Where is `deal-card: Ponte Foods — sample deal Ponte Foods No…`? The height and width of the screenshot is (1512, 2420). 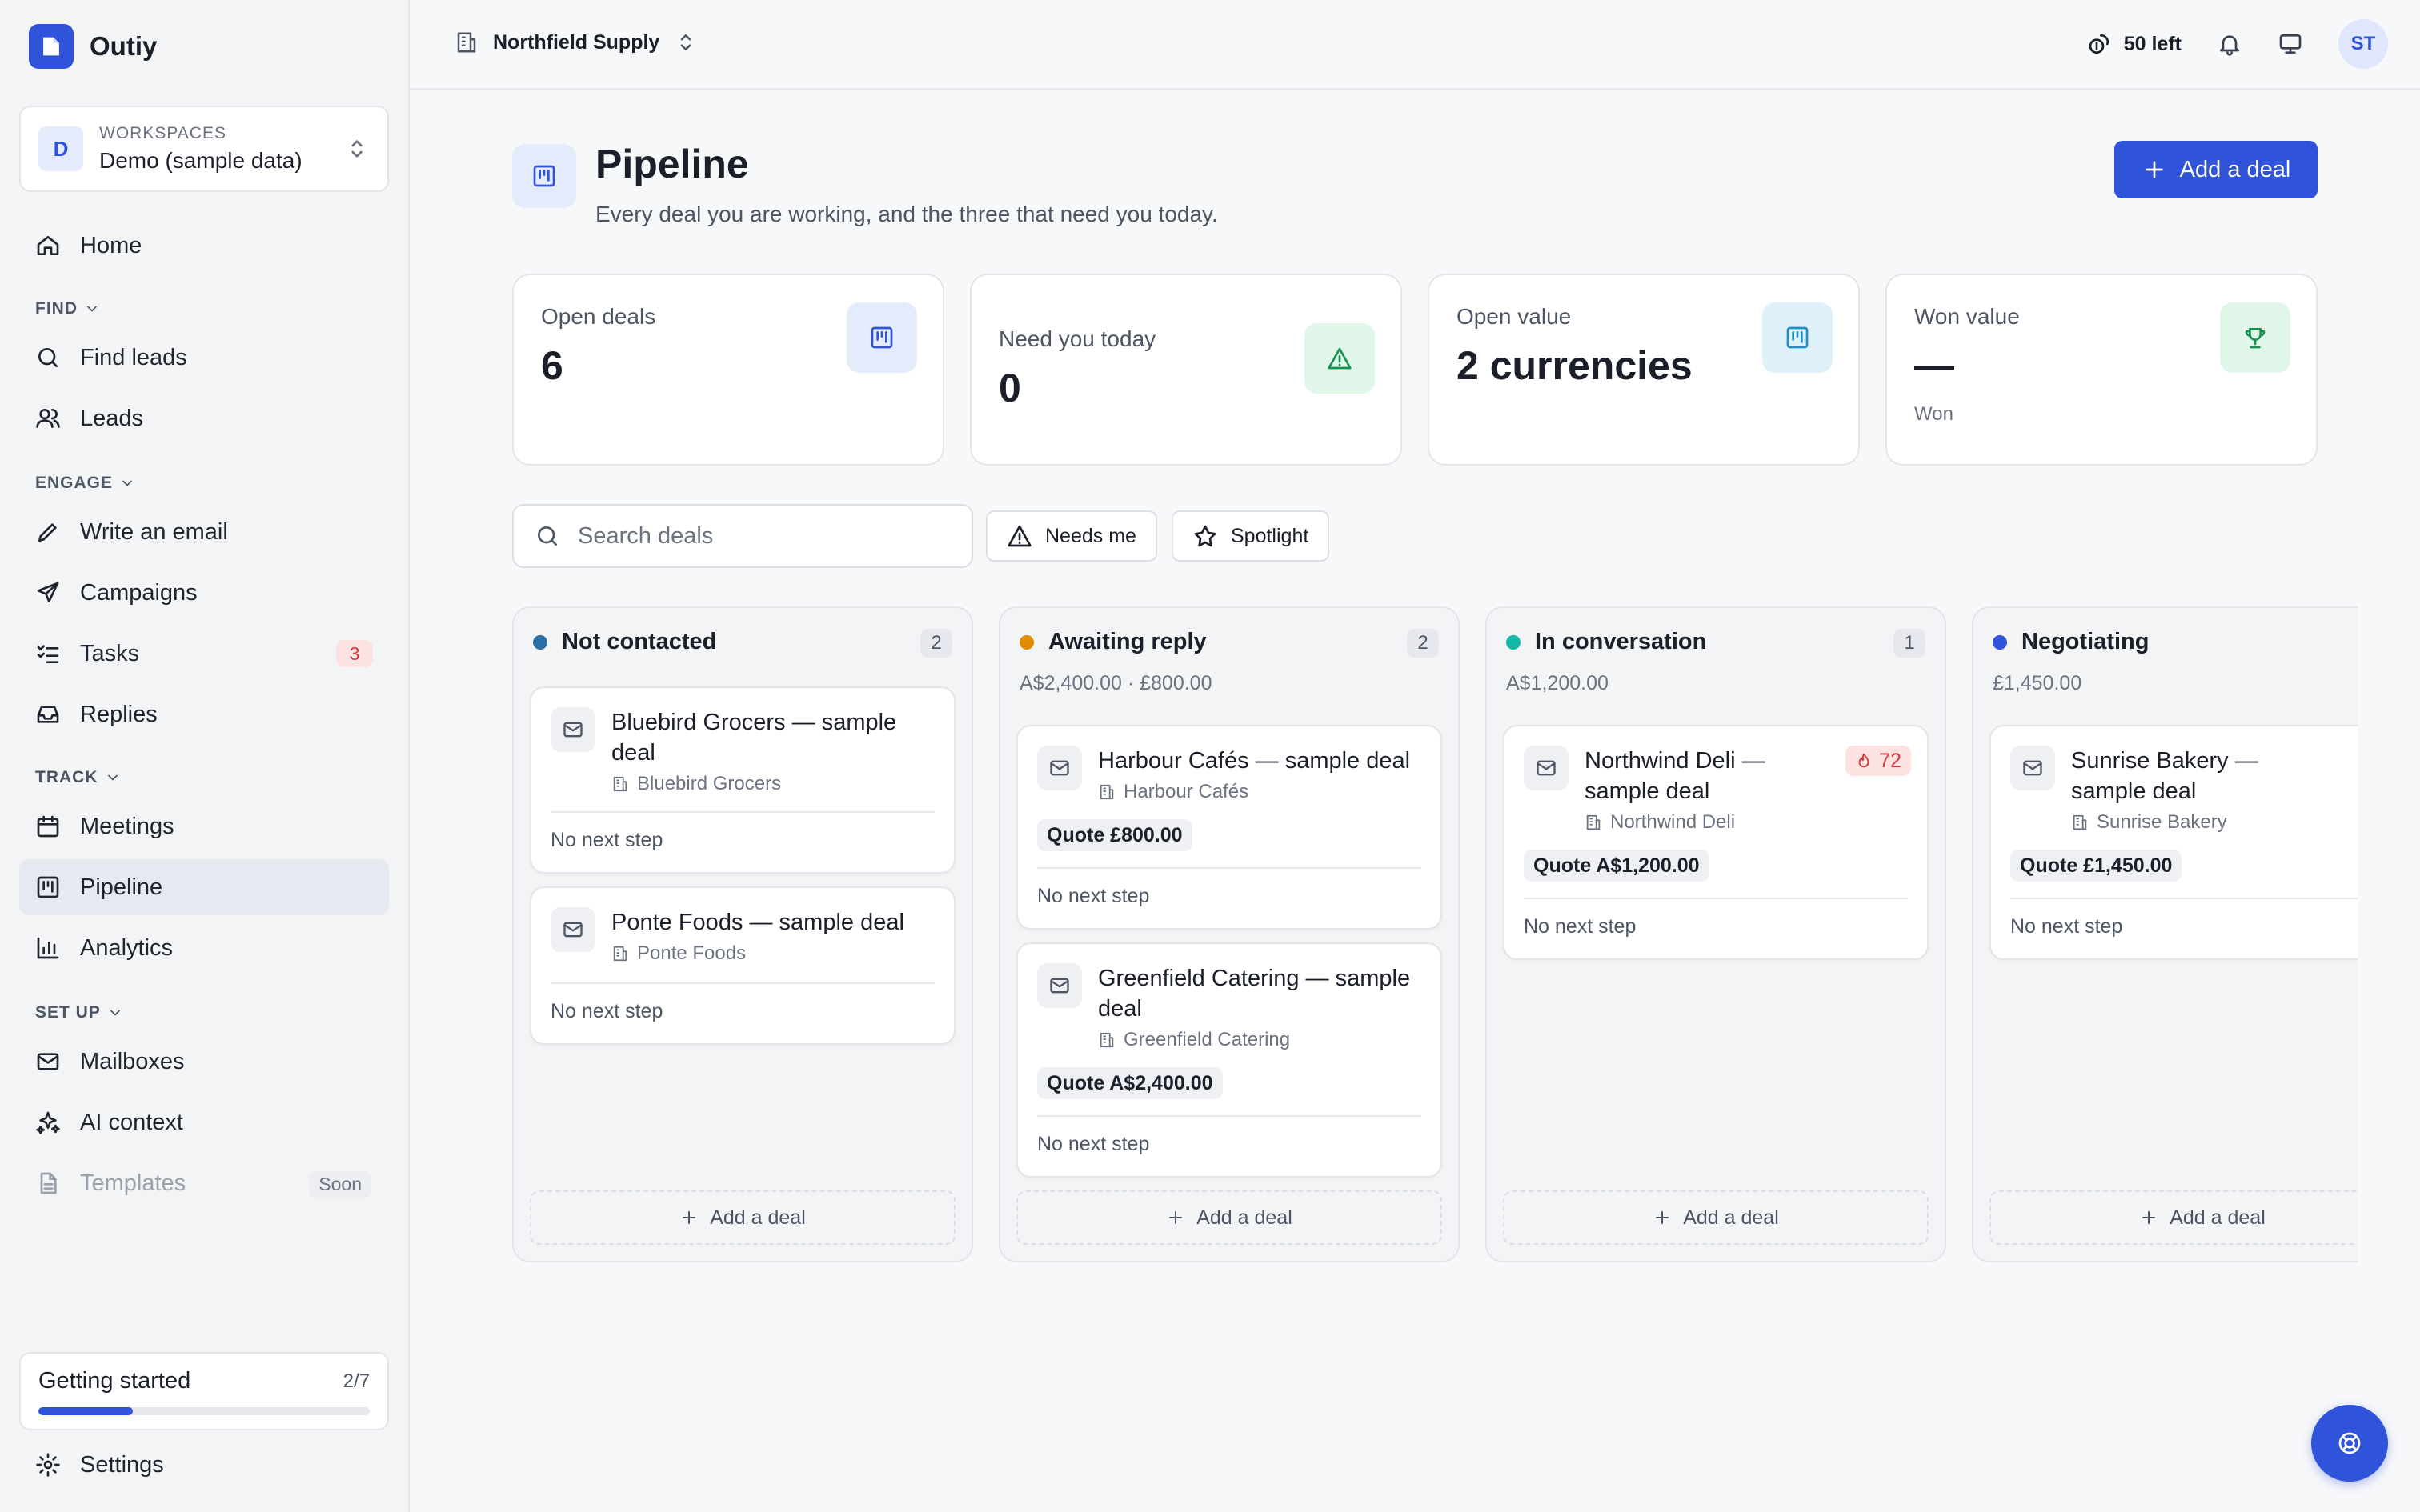
deal-card: Ponte Foods — sample deal Ponte Foods No… is located at coordinates (743, 965).